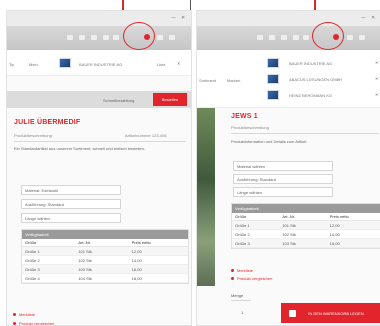  What do you see at coordinates (33, 64) in the screenshot?
I see `subnav-item-2: Mein` at bounding box center [33, 64].